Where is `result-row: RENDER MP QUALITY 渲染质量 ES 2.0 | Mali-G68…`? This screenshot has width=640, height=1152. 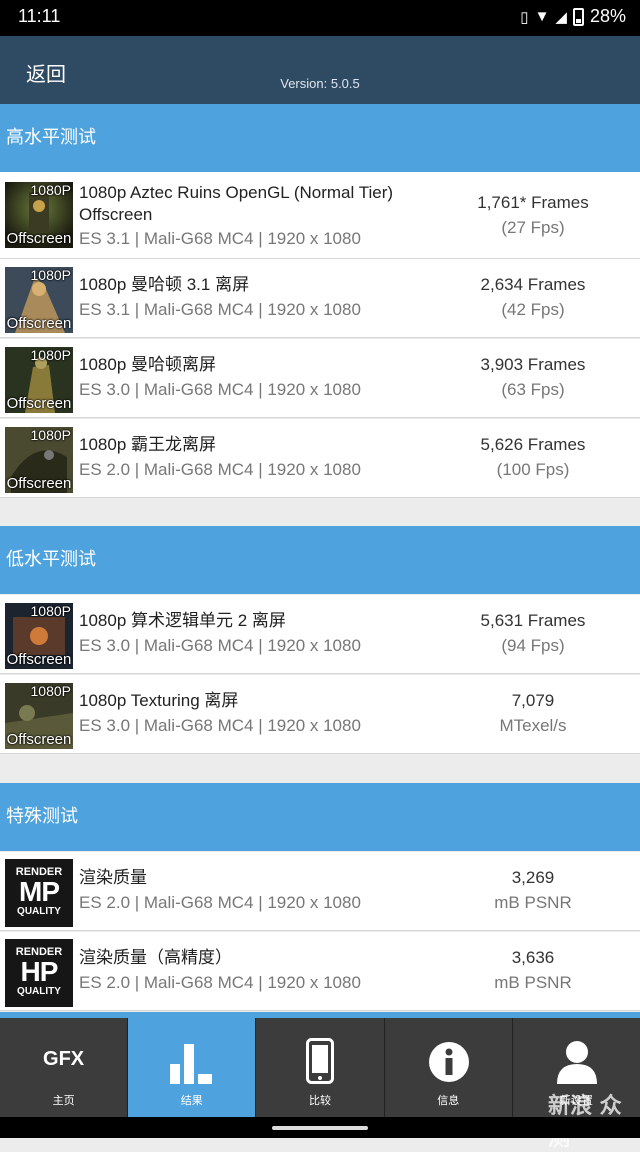
result-row: RENDER MP QUALITY 渲染质量 ES 2.0 | Mali-G68… is located at coordinates (320, 891).